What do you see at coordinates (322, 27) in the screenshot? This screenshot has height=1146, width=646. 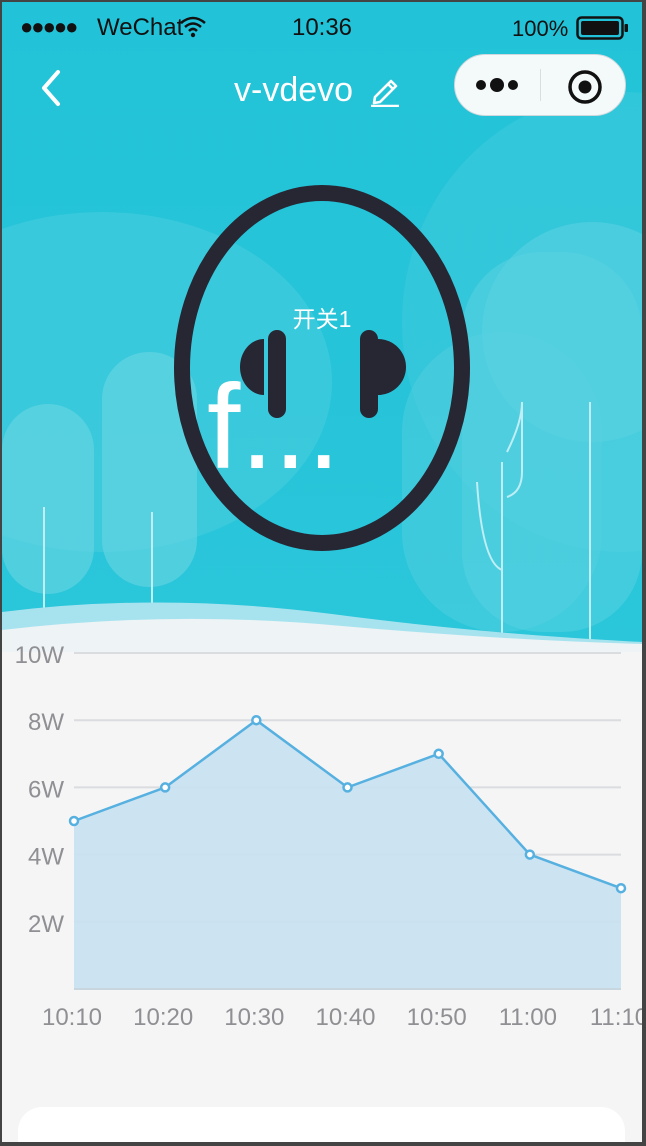 I see `status-bar: ●●●●● WeChat 10:36 100%` at bounding box center [322, 27].